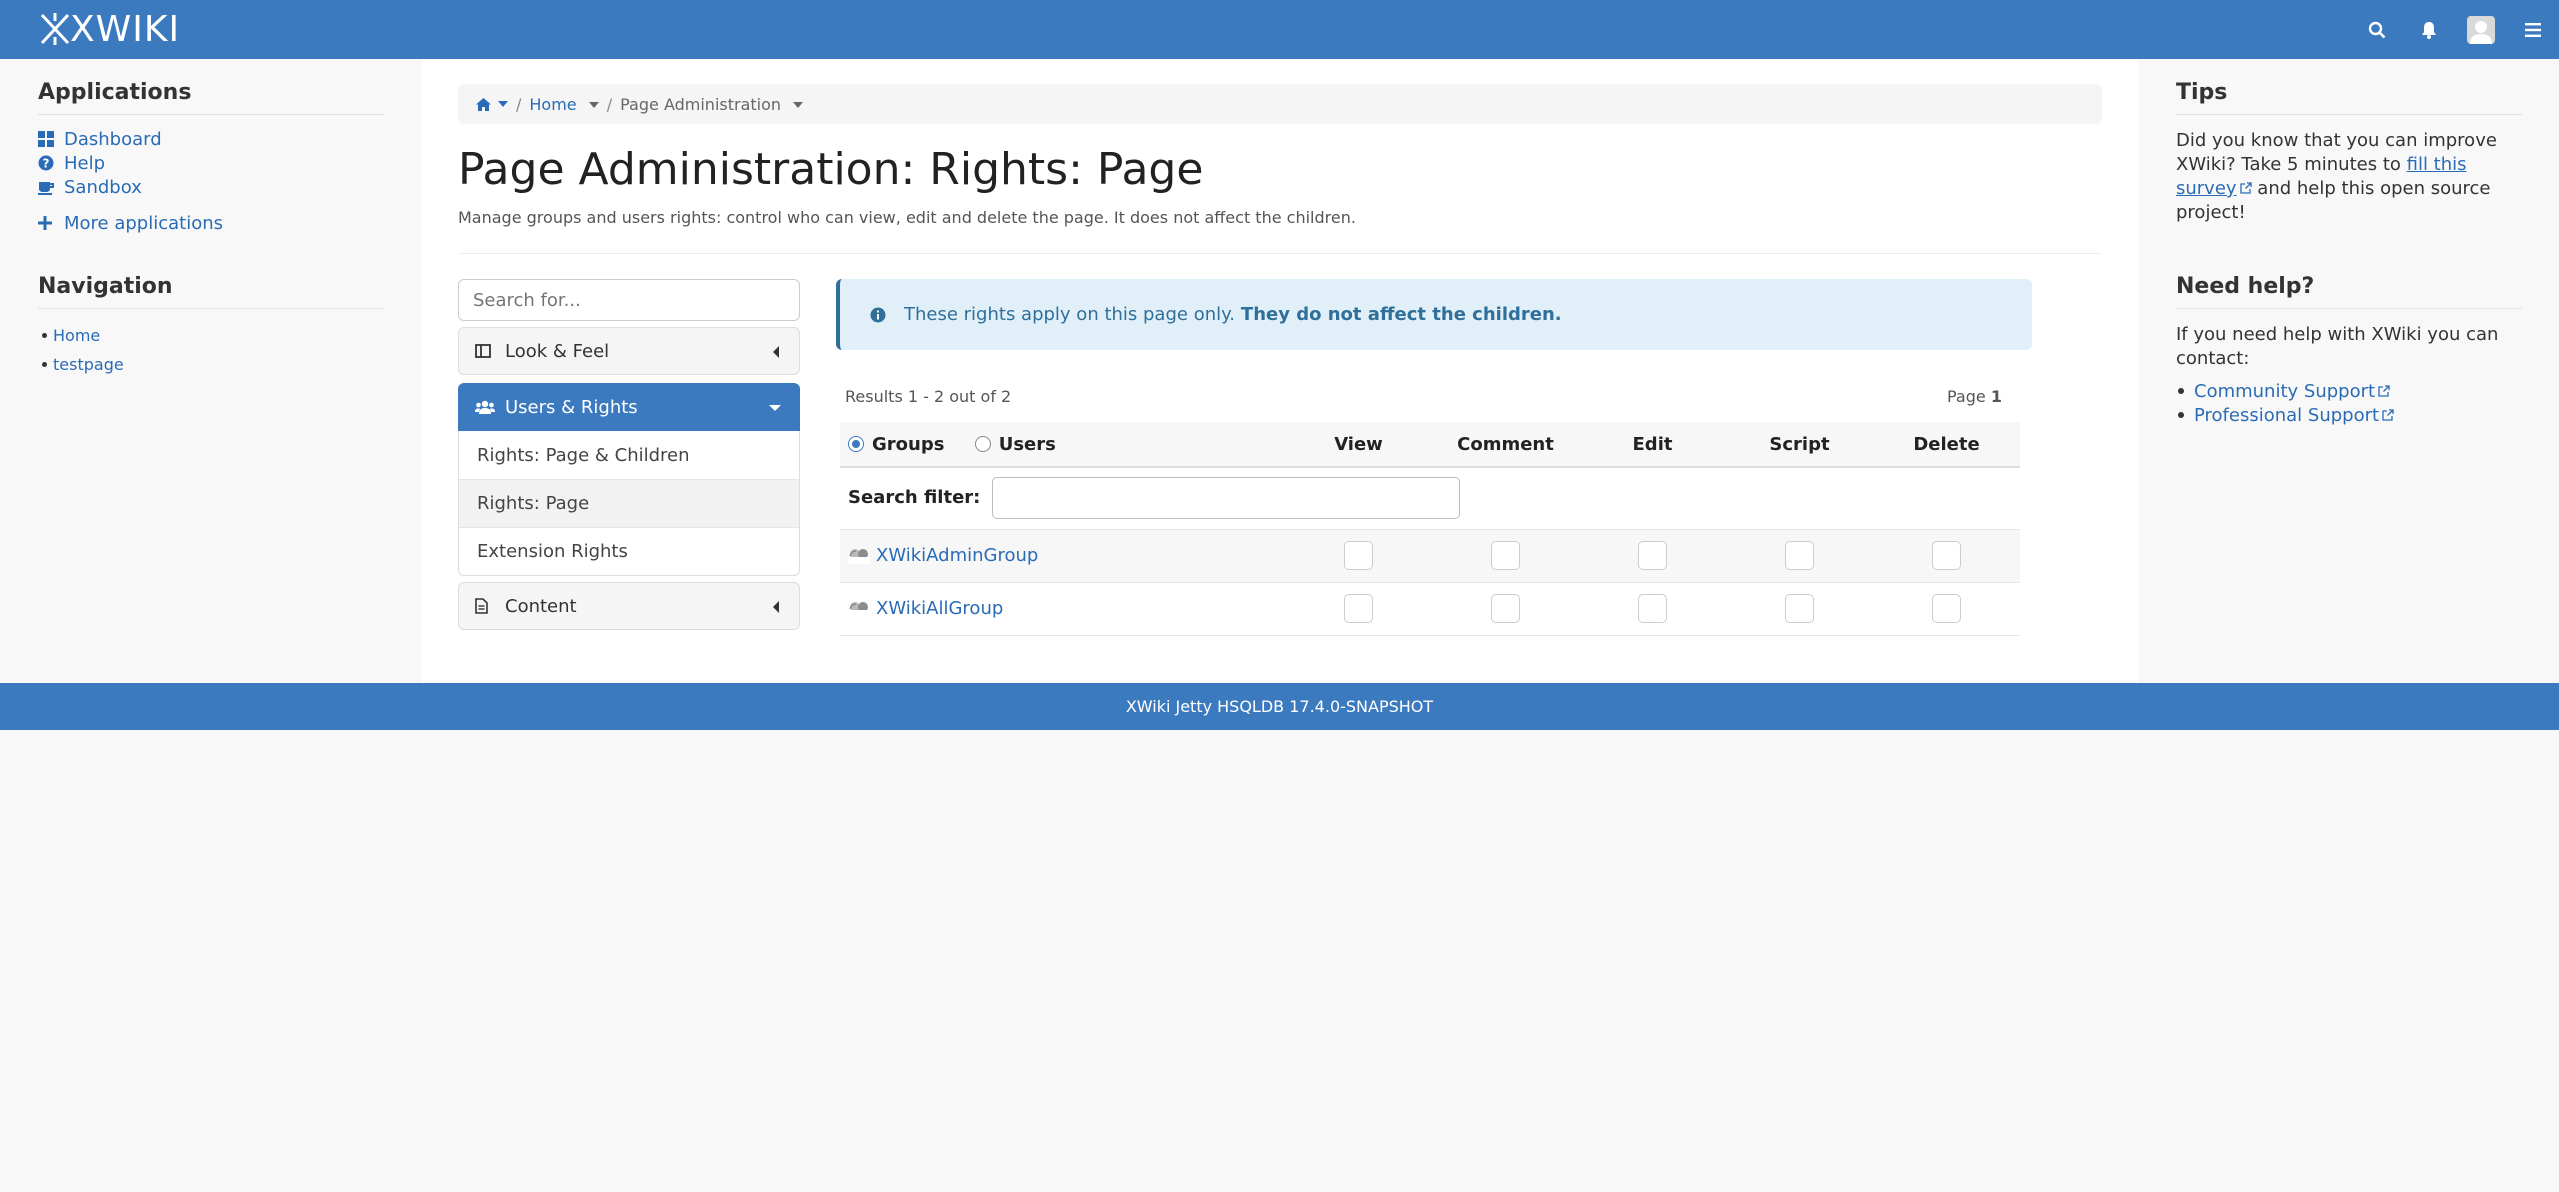 The height and width of the screenshot is (1192, 2559). Describe the element at coordinates (211, 187) in the screenshot. I see `app-sandbox: Sandbox` at that location.